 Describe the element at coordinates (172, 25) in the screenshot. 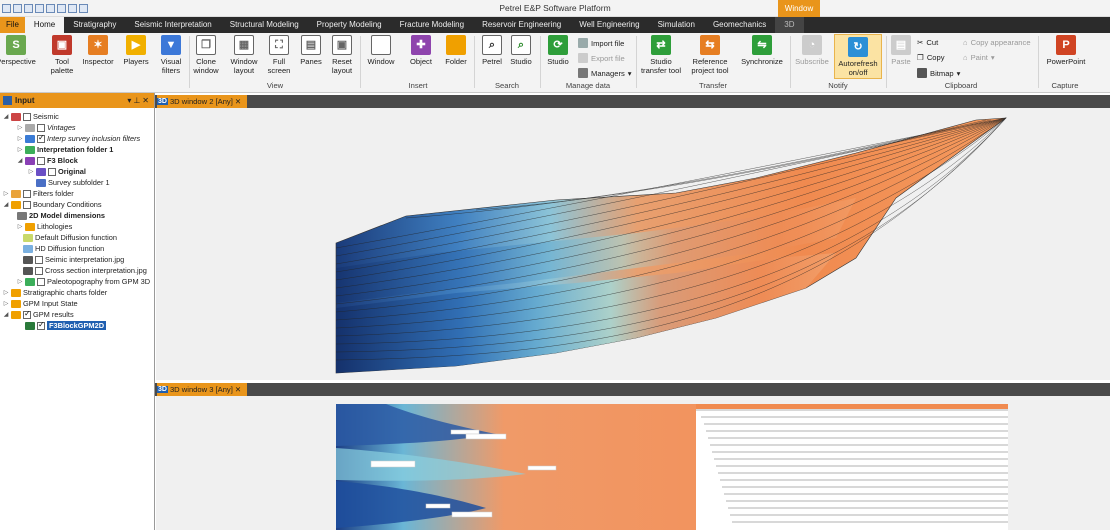

I see `tab-seismic-interpretation: Seismic Interpretation` at that location.